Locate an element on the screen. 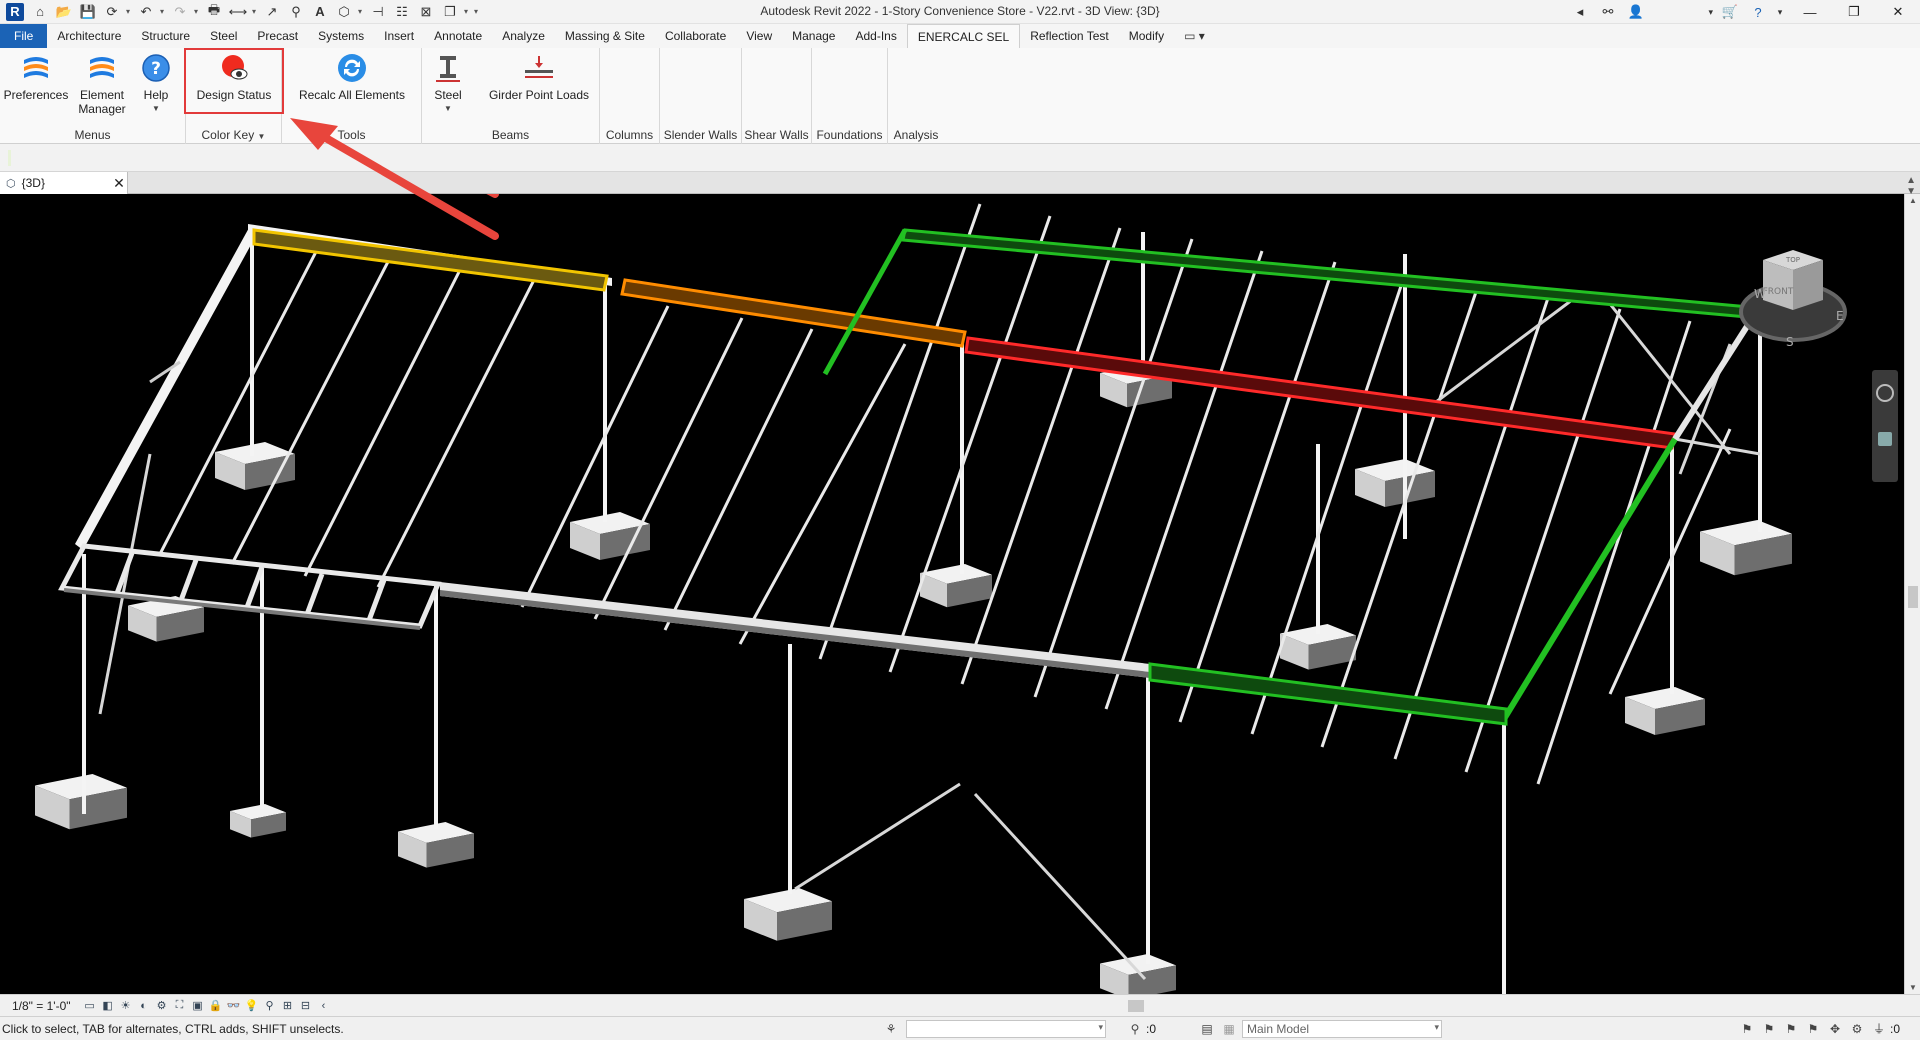 The width and height of the screenshot is (1920, 1040). annotation-arrow-overlay is located at coordinates (394, 179).